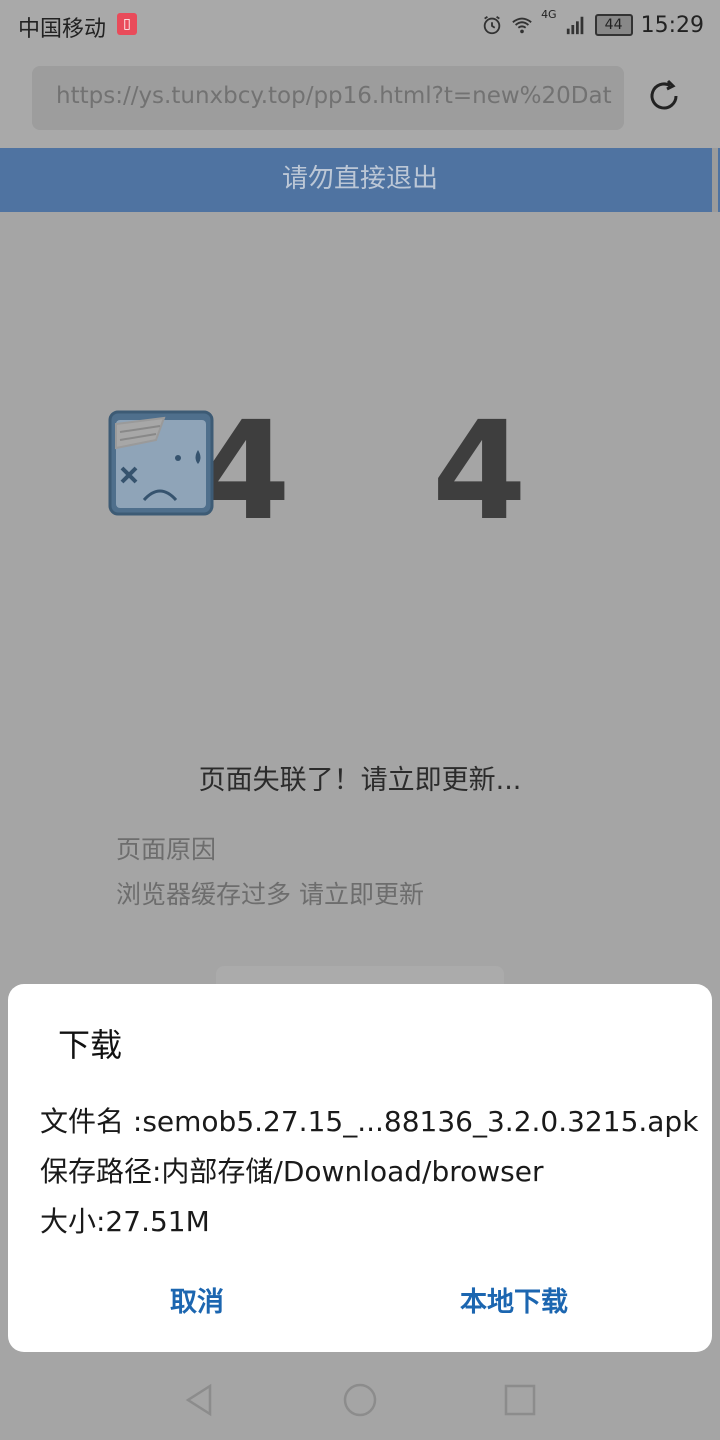  What do you see at coordinates (127, 24) in the screenshot?
I see `book-icon: ▯` at bounding box center [127, 24].